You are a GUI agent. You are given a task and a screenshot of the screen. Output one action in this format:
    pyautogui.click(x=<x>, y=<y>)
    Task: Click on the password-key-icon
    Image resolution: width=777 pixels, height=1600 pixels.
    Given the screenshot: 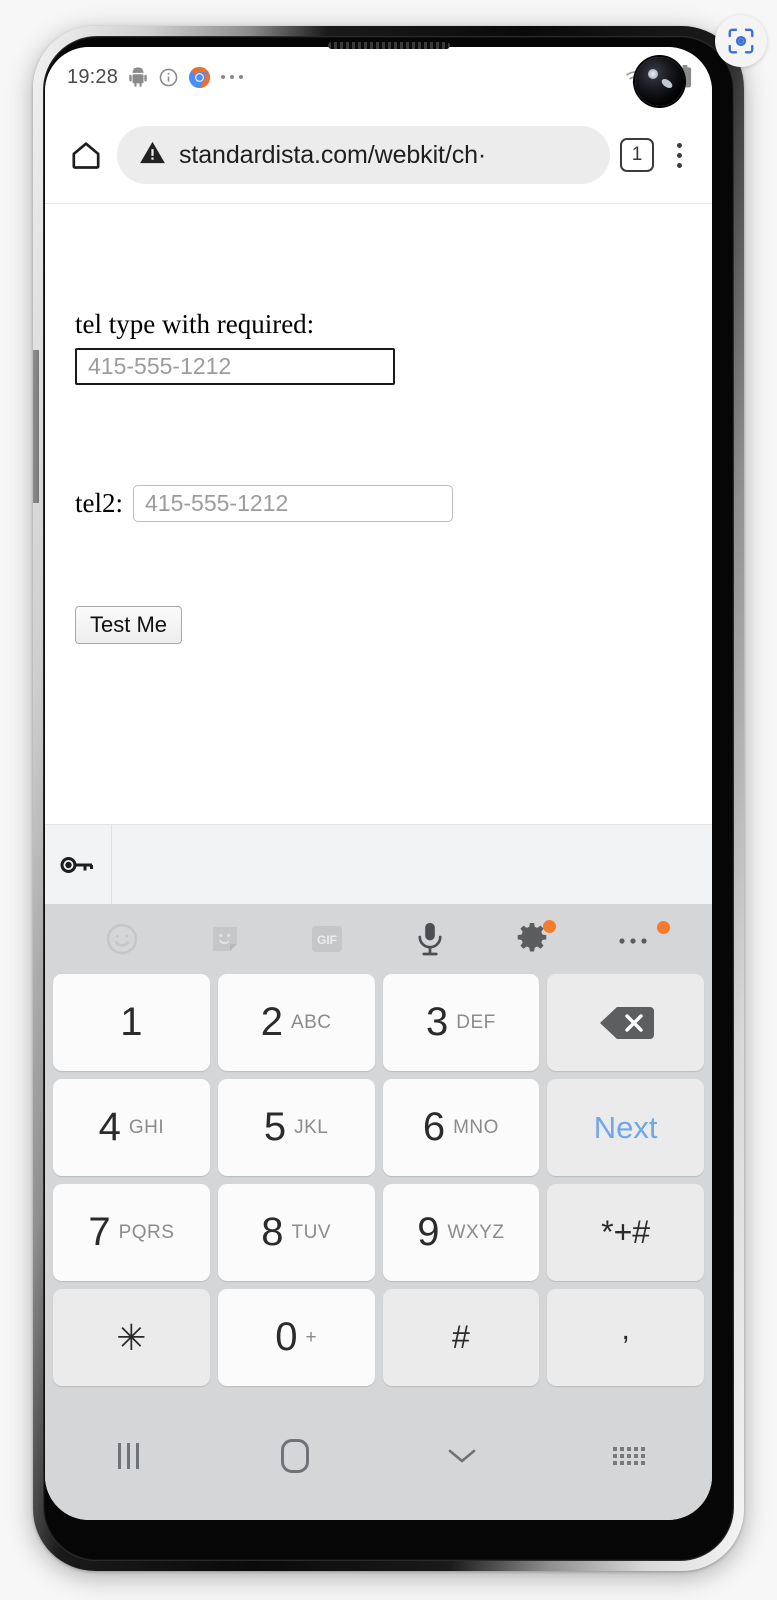 What is the action you would take?
    pyautogui.click(x=78, y=864)
    